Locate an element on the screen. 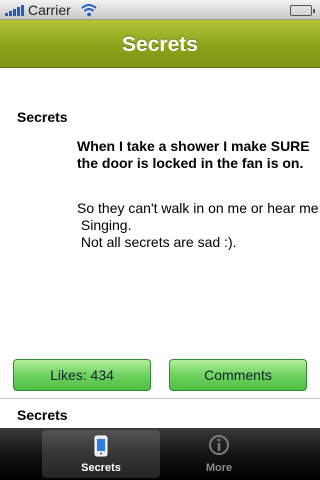 The image size is (320, 480). tab-bar: Secrets More is located at coordinates (160, 454).